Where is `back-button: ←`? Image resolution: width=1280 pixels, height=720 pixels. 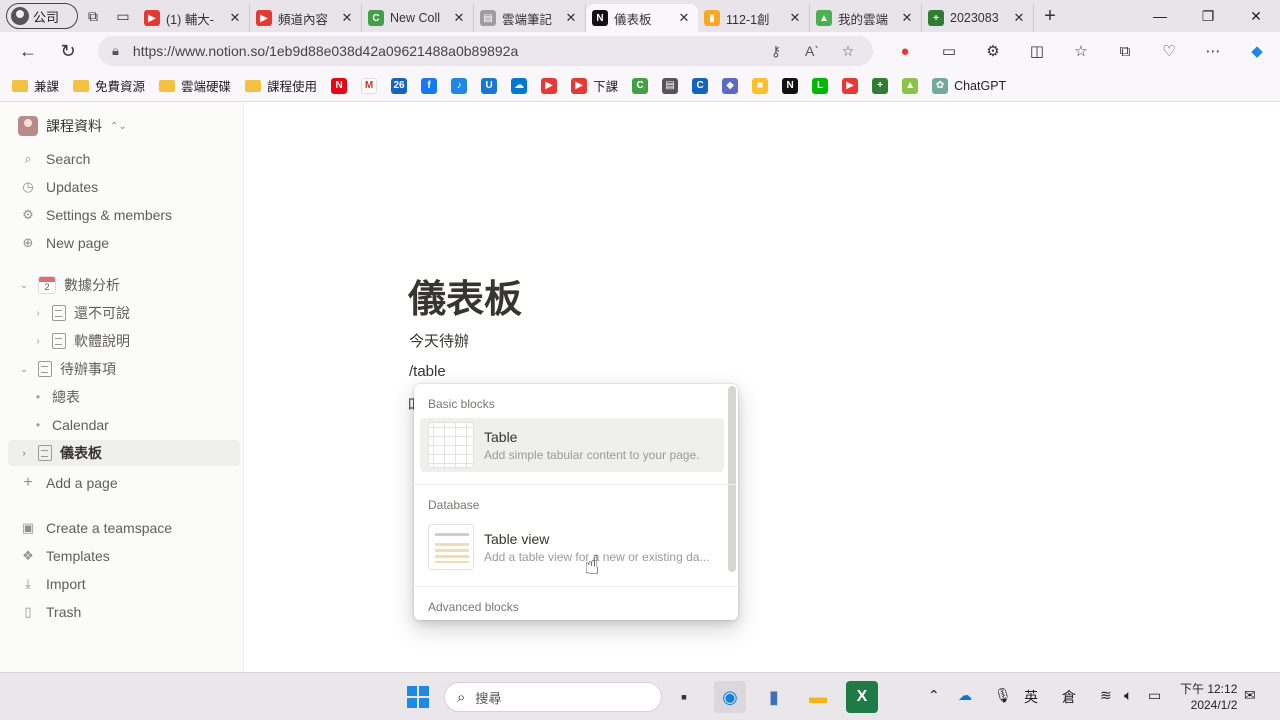 back-button: ← is located at coordinates (28, 51).